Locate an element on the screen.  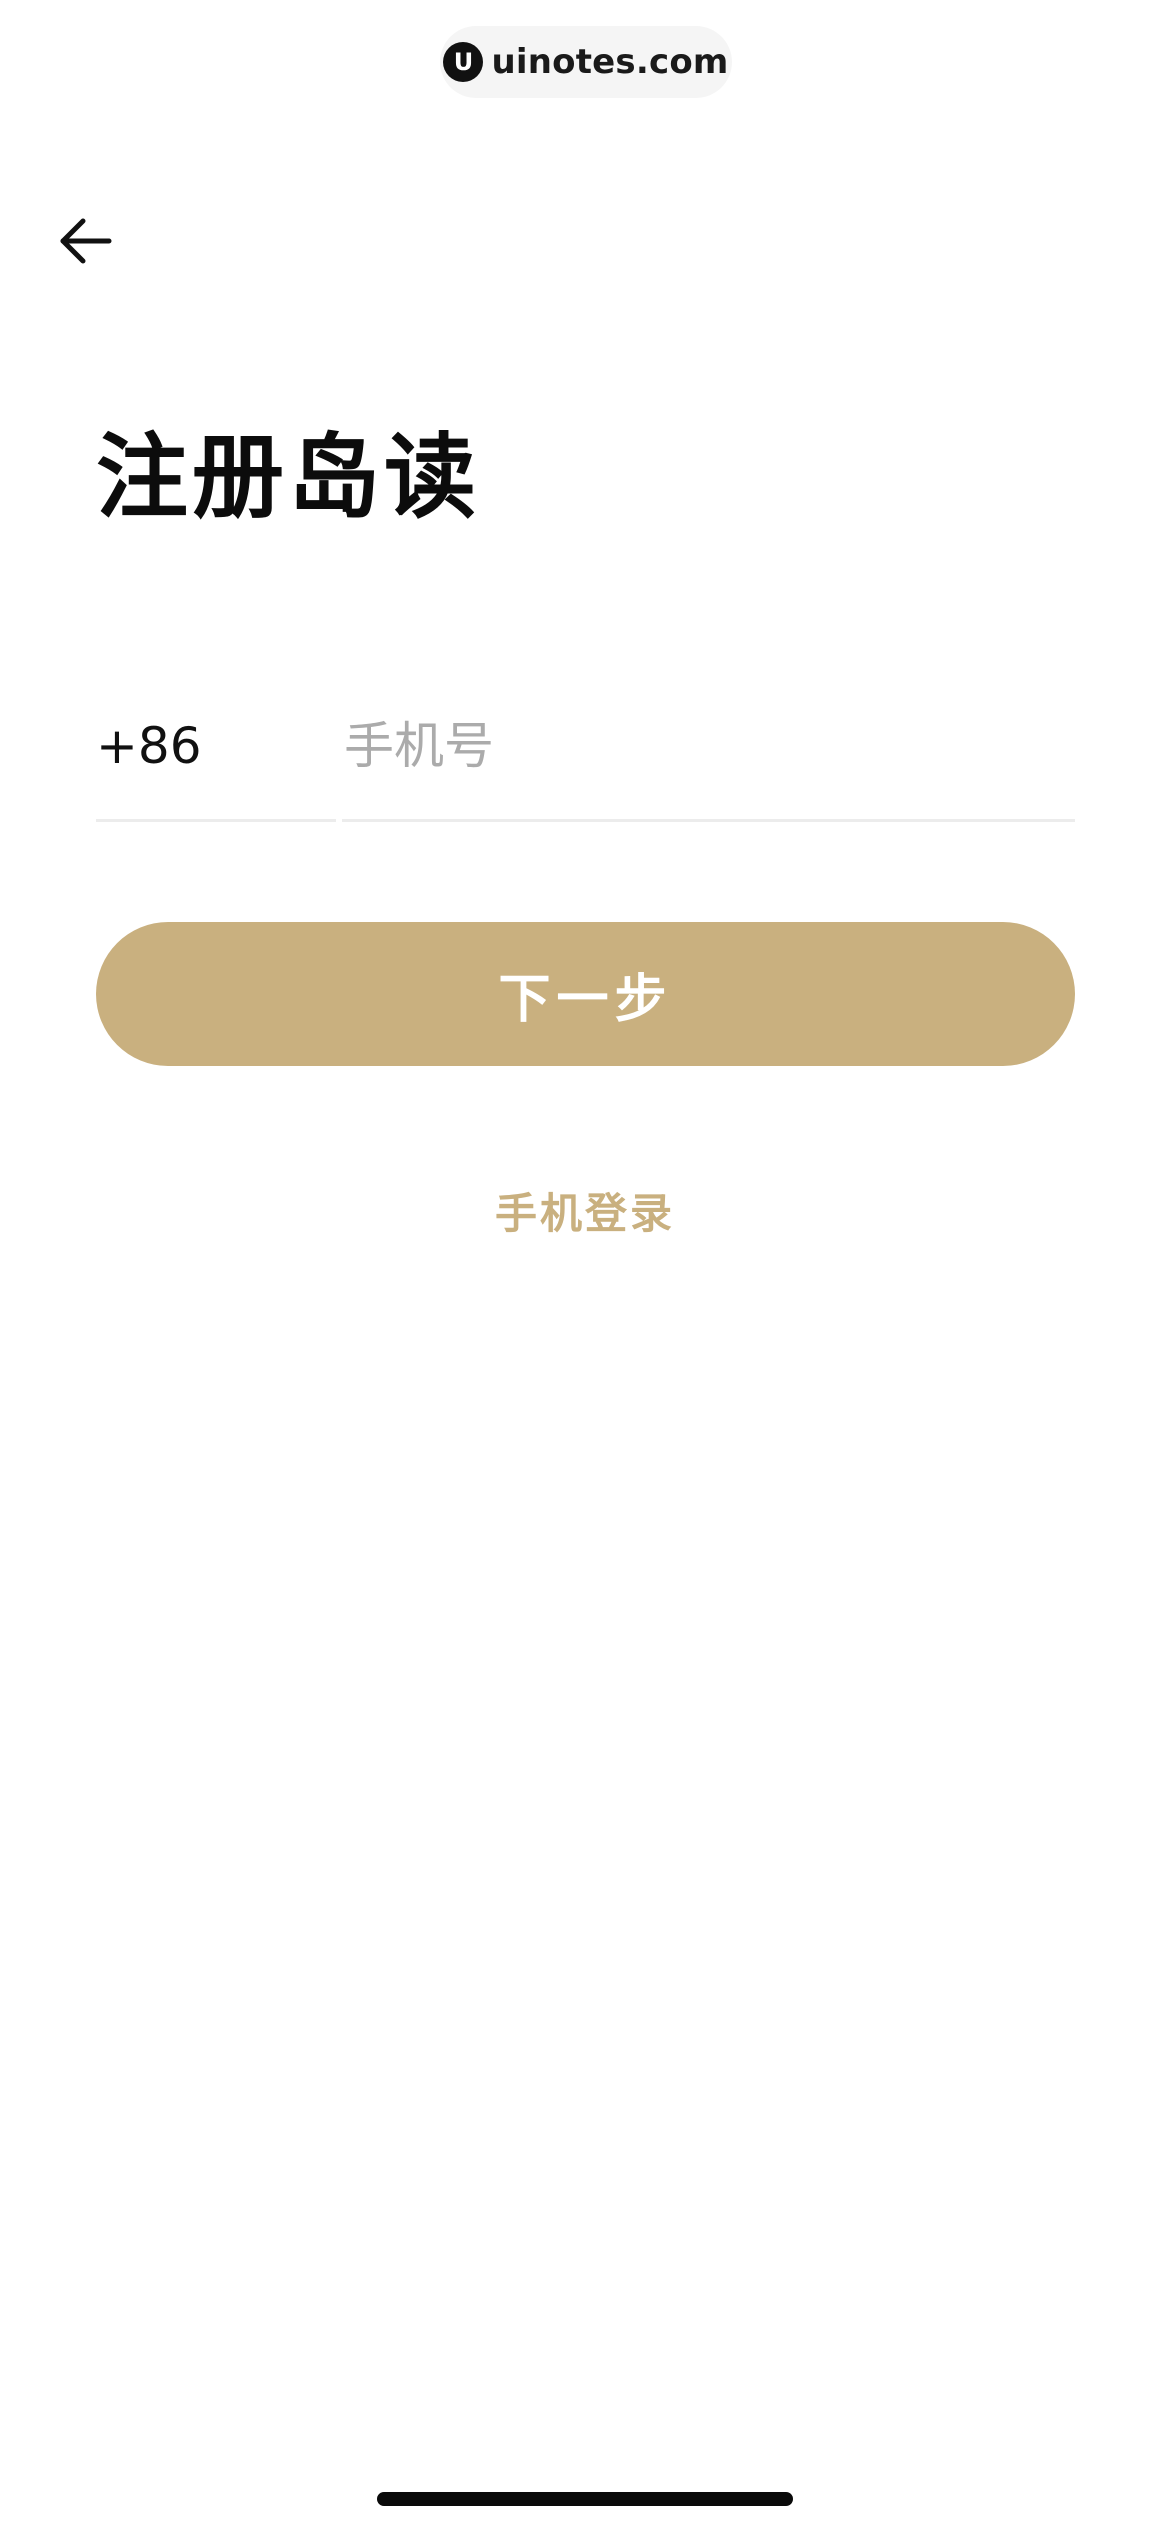
country-code-selector: +86 is located at coordinates (216, 756).